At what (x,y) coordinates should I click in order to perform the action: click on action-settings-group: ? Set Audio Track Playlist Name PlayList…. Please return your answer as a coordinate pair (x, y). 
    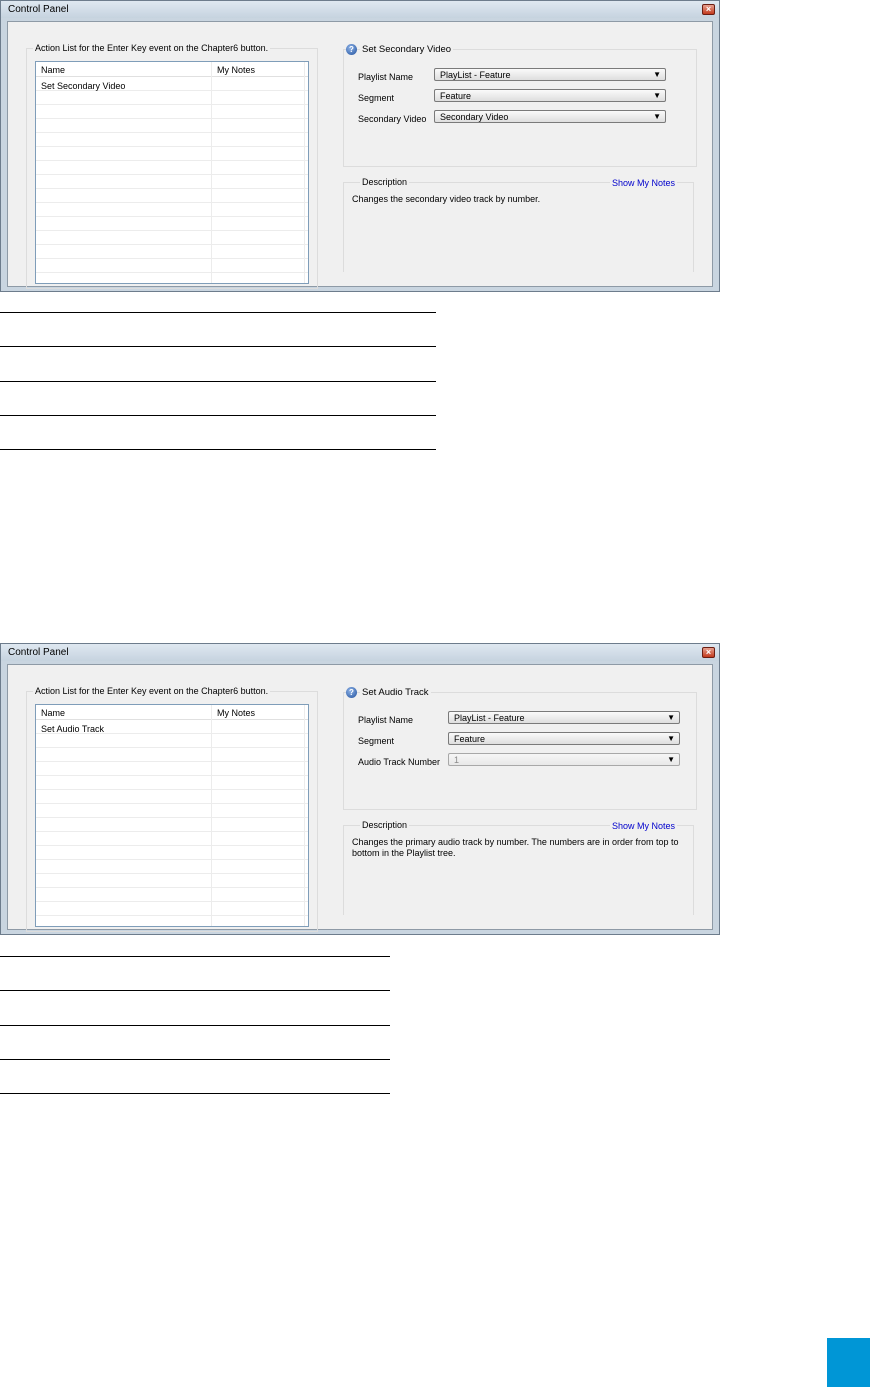
    Looking at the image, I should click on (520, 748).